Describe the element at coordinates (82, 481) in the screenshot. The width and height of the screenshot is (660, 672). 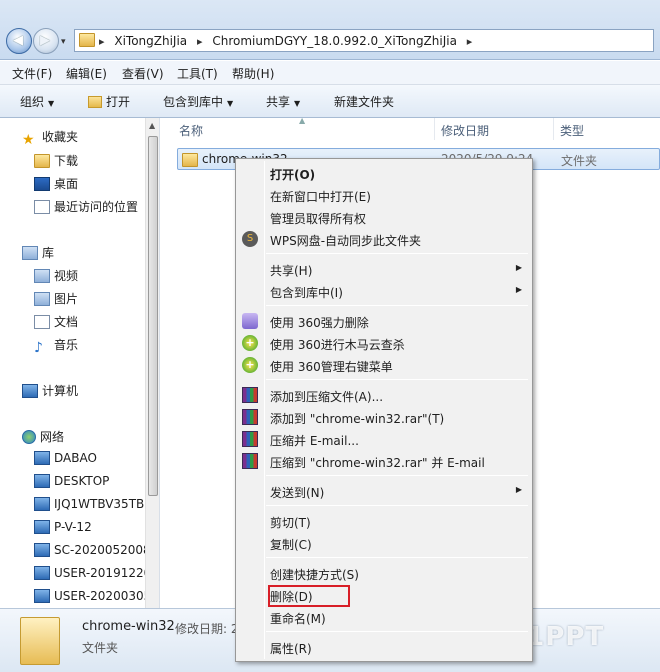
I see `nav-host-label: DESKTOP` at that location.